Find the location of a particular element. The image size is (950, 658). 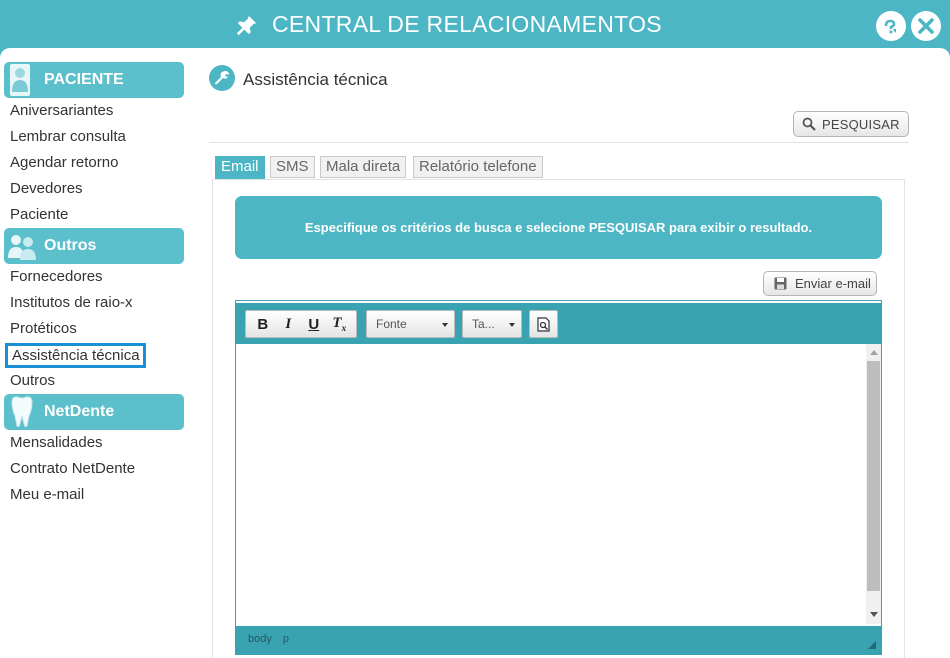

help-question-icon is located at coordinates (890, 26).